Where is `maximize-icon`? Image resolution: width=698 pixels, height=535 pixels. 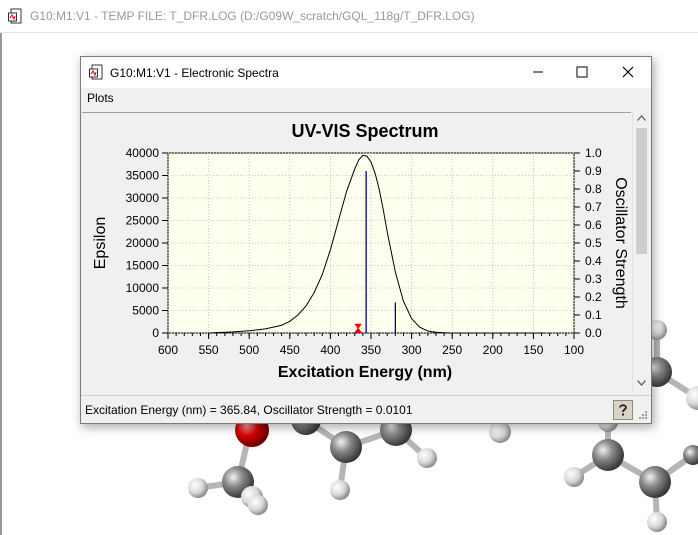
maximize-icon is located at coordinates (582, 72).